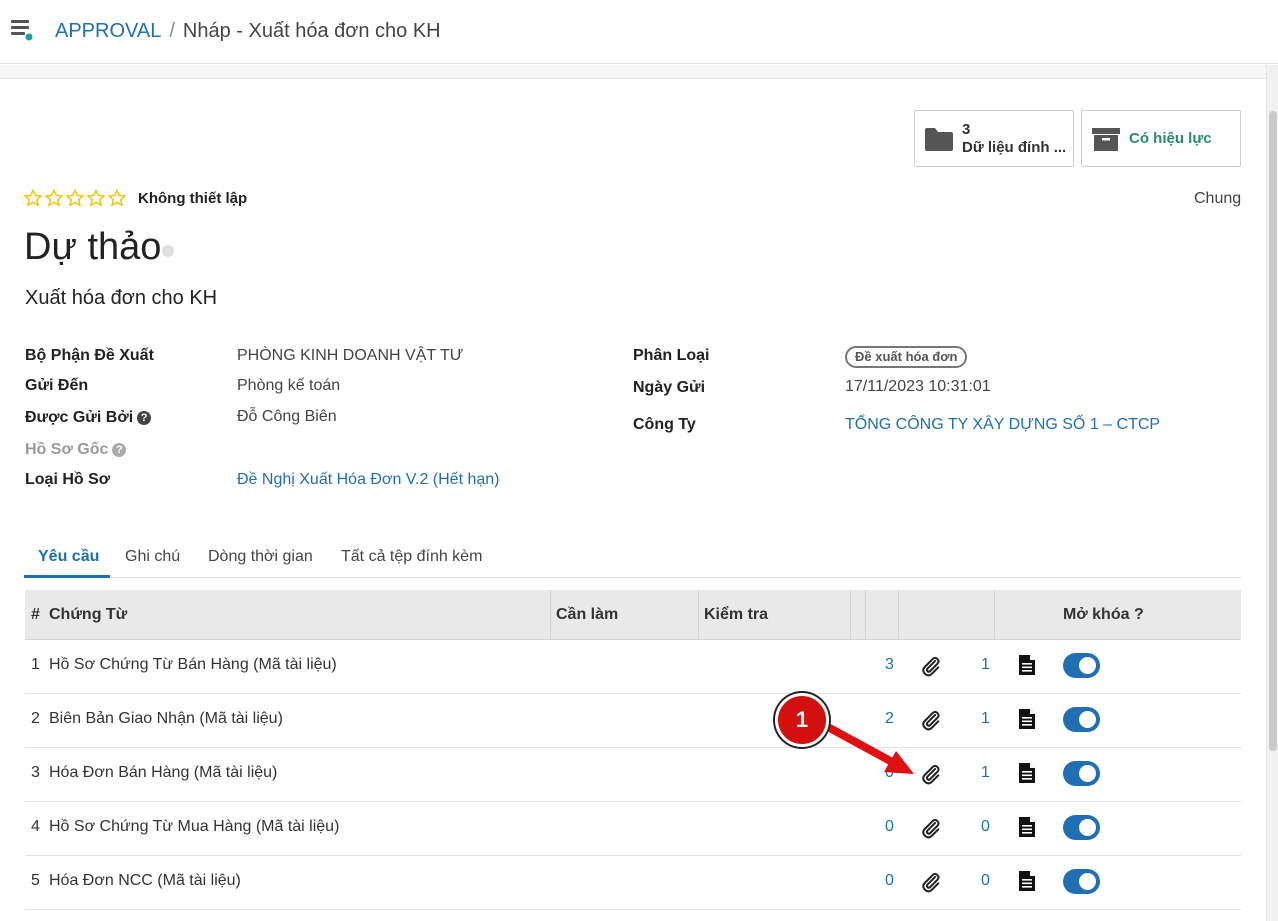 This screenshot has width=1278, height=921. I want to click on column-header-todo: Cần làm, so click(587, 615).